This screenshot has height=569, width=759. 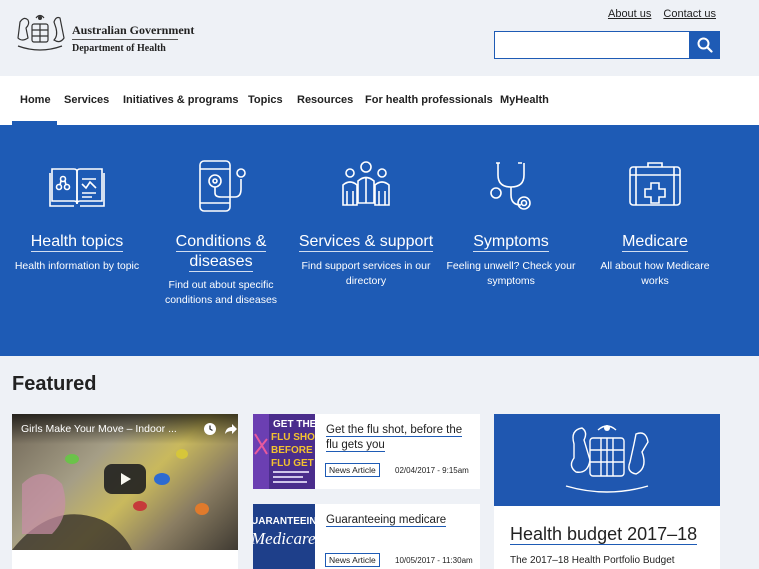 I want to click on search-button, so click(x=705, y=45).